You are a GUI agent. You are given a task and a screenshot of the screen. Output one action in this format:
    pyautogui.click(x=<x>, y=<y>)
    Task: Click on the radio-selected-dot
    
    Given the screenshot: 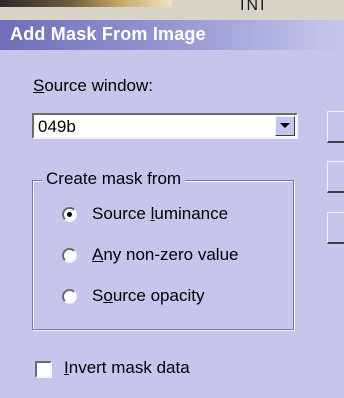 What is the action you would take?
    pyautogui.click(x=69, y=214)
    